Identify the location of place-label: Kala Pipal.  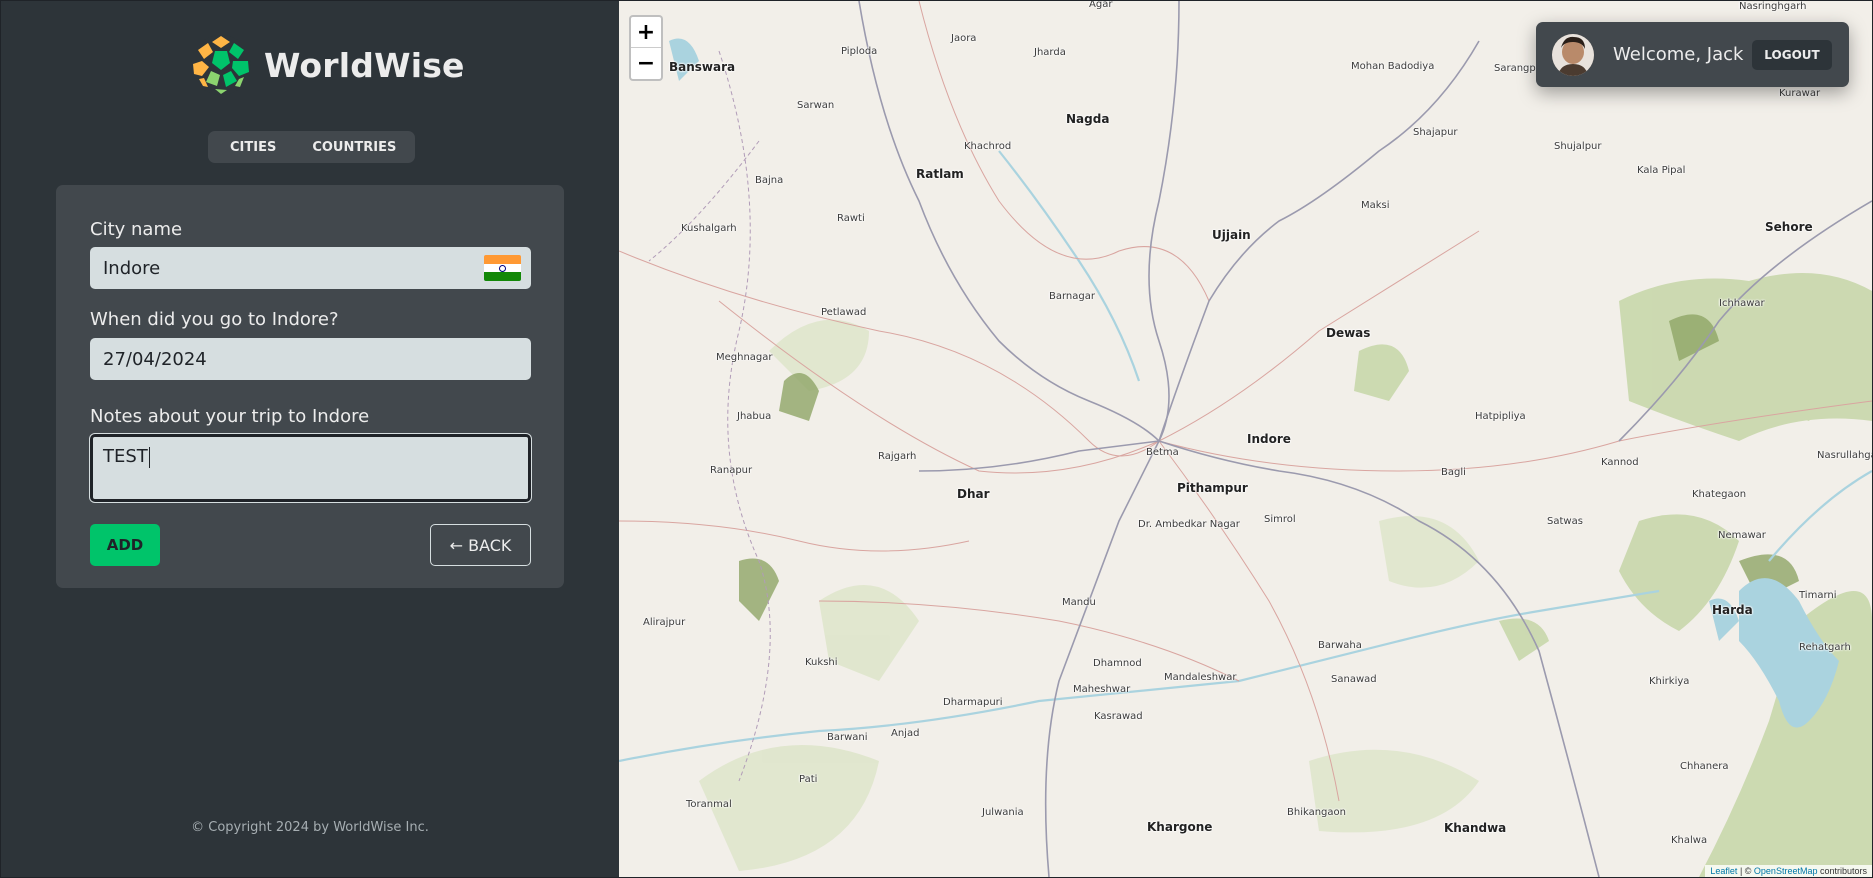
(1661, 170).